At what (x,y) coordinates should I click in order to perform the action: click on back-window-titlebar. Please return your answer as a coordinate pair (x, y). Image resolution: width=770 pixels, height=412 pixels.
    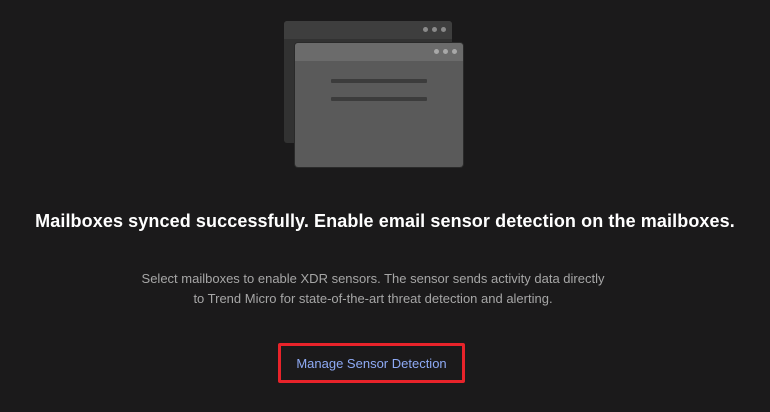
    Looking at the image, I should click on (368, 30).